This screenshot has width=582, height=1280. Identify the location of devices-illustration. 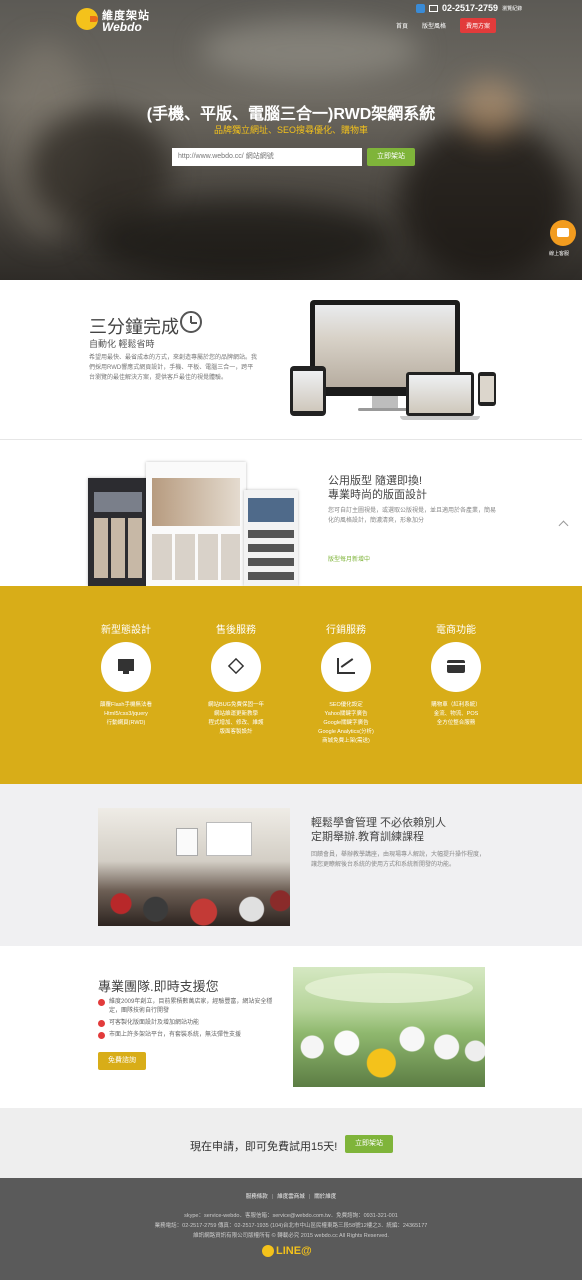
(395, 365).